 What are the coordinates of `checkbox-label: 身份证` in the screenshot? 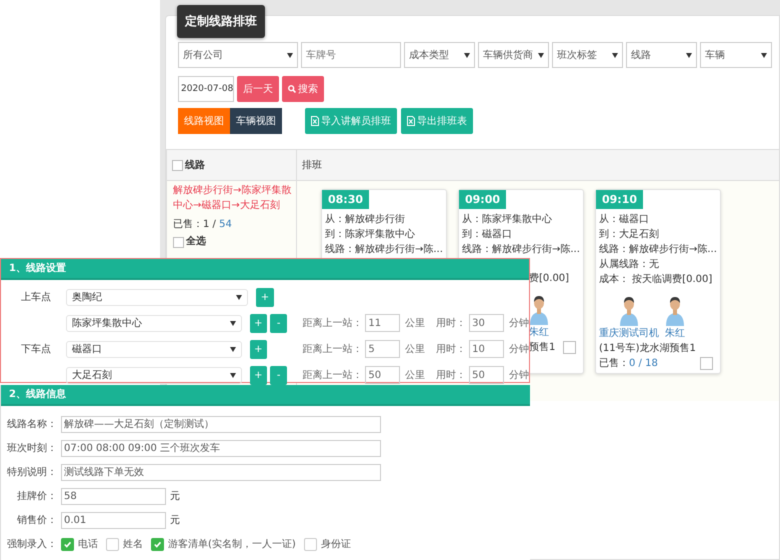 It's located at (335, 544).